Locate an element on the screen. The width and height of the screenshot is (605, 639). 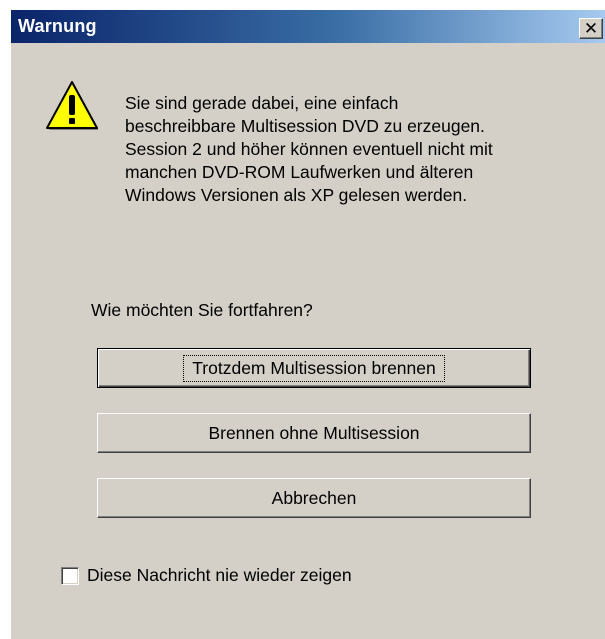
cancel-label: Abbrechen is located at coordinates (314, 497).